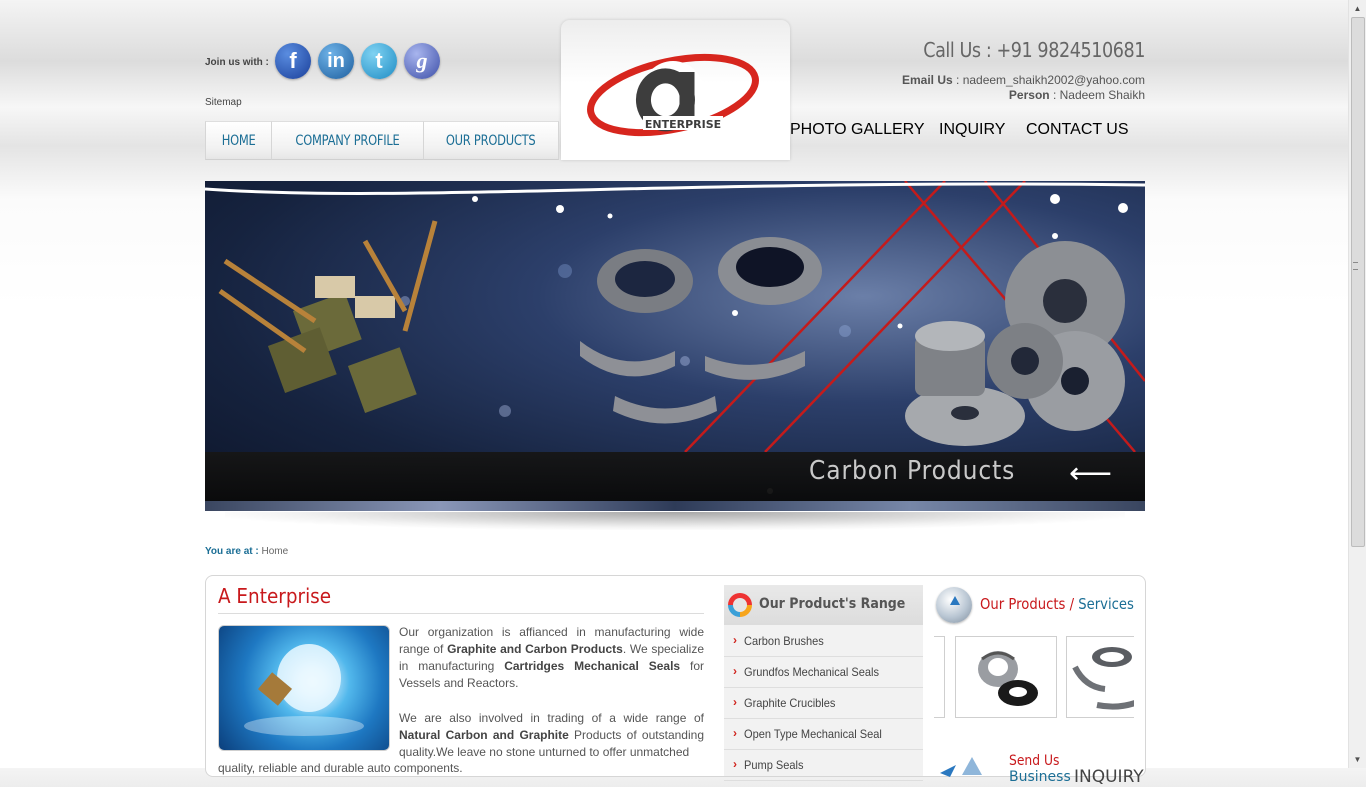  What do you see at coordinates (954, 605) in the screenshot?
I see `upload-arrow-icon` at bounding box center [954, 605].